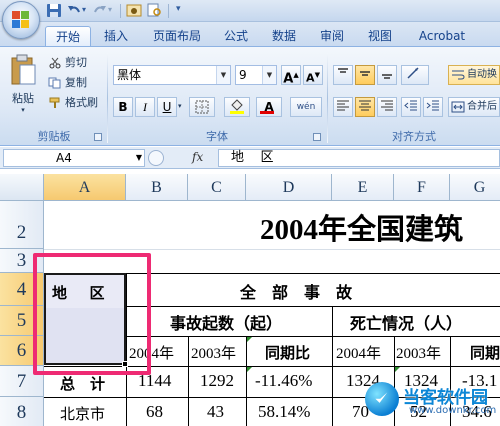  What do you see at coordinates (236, 36) in the screenshot?
I see `tab-formulas: 公式` at bounding box center [236, 36].